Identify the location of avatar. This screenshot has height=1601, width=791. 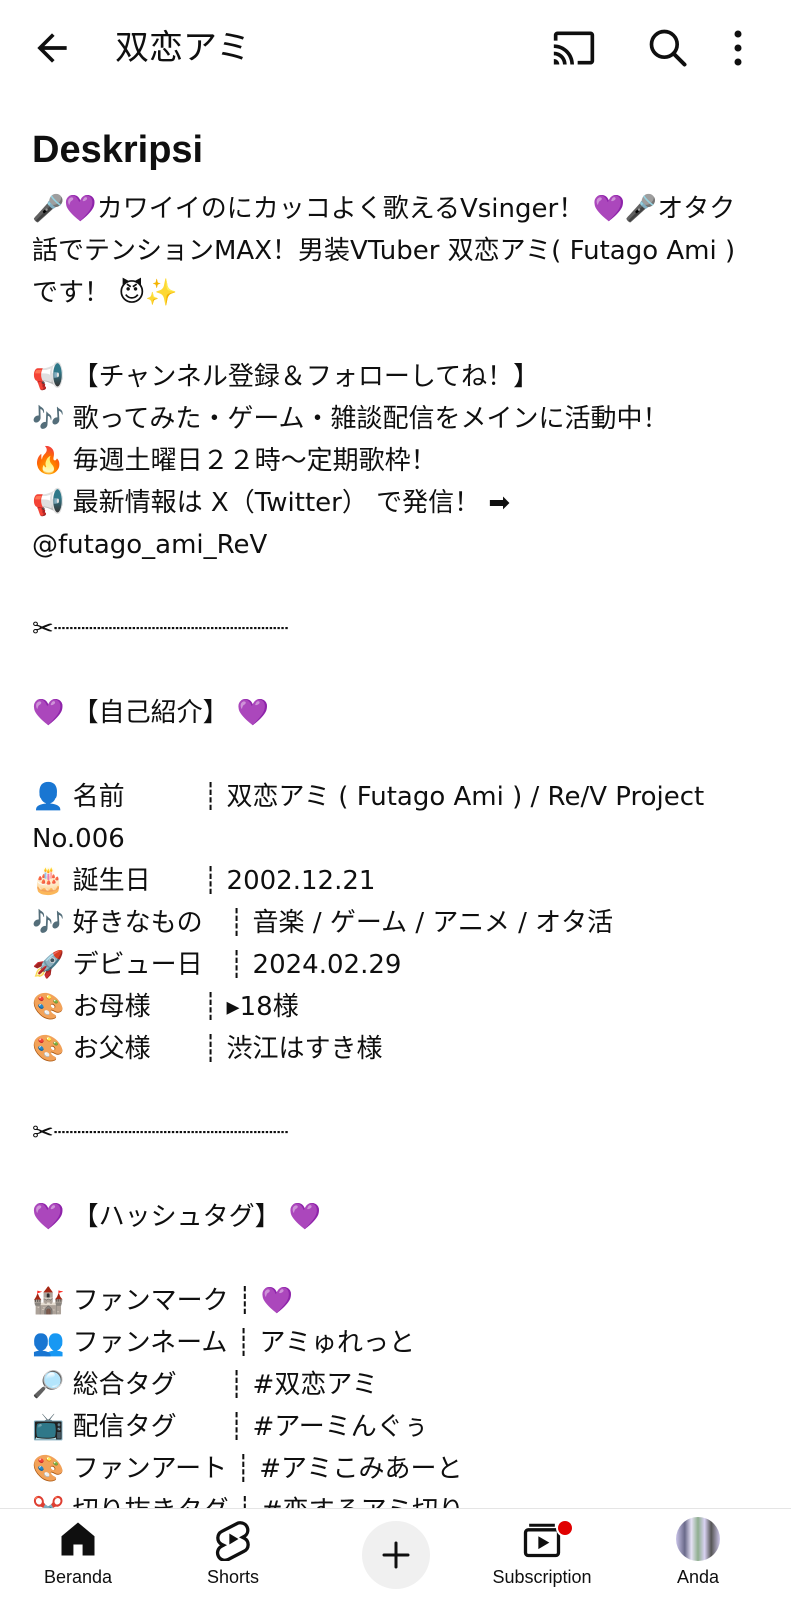
(698, 1539).